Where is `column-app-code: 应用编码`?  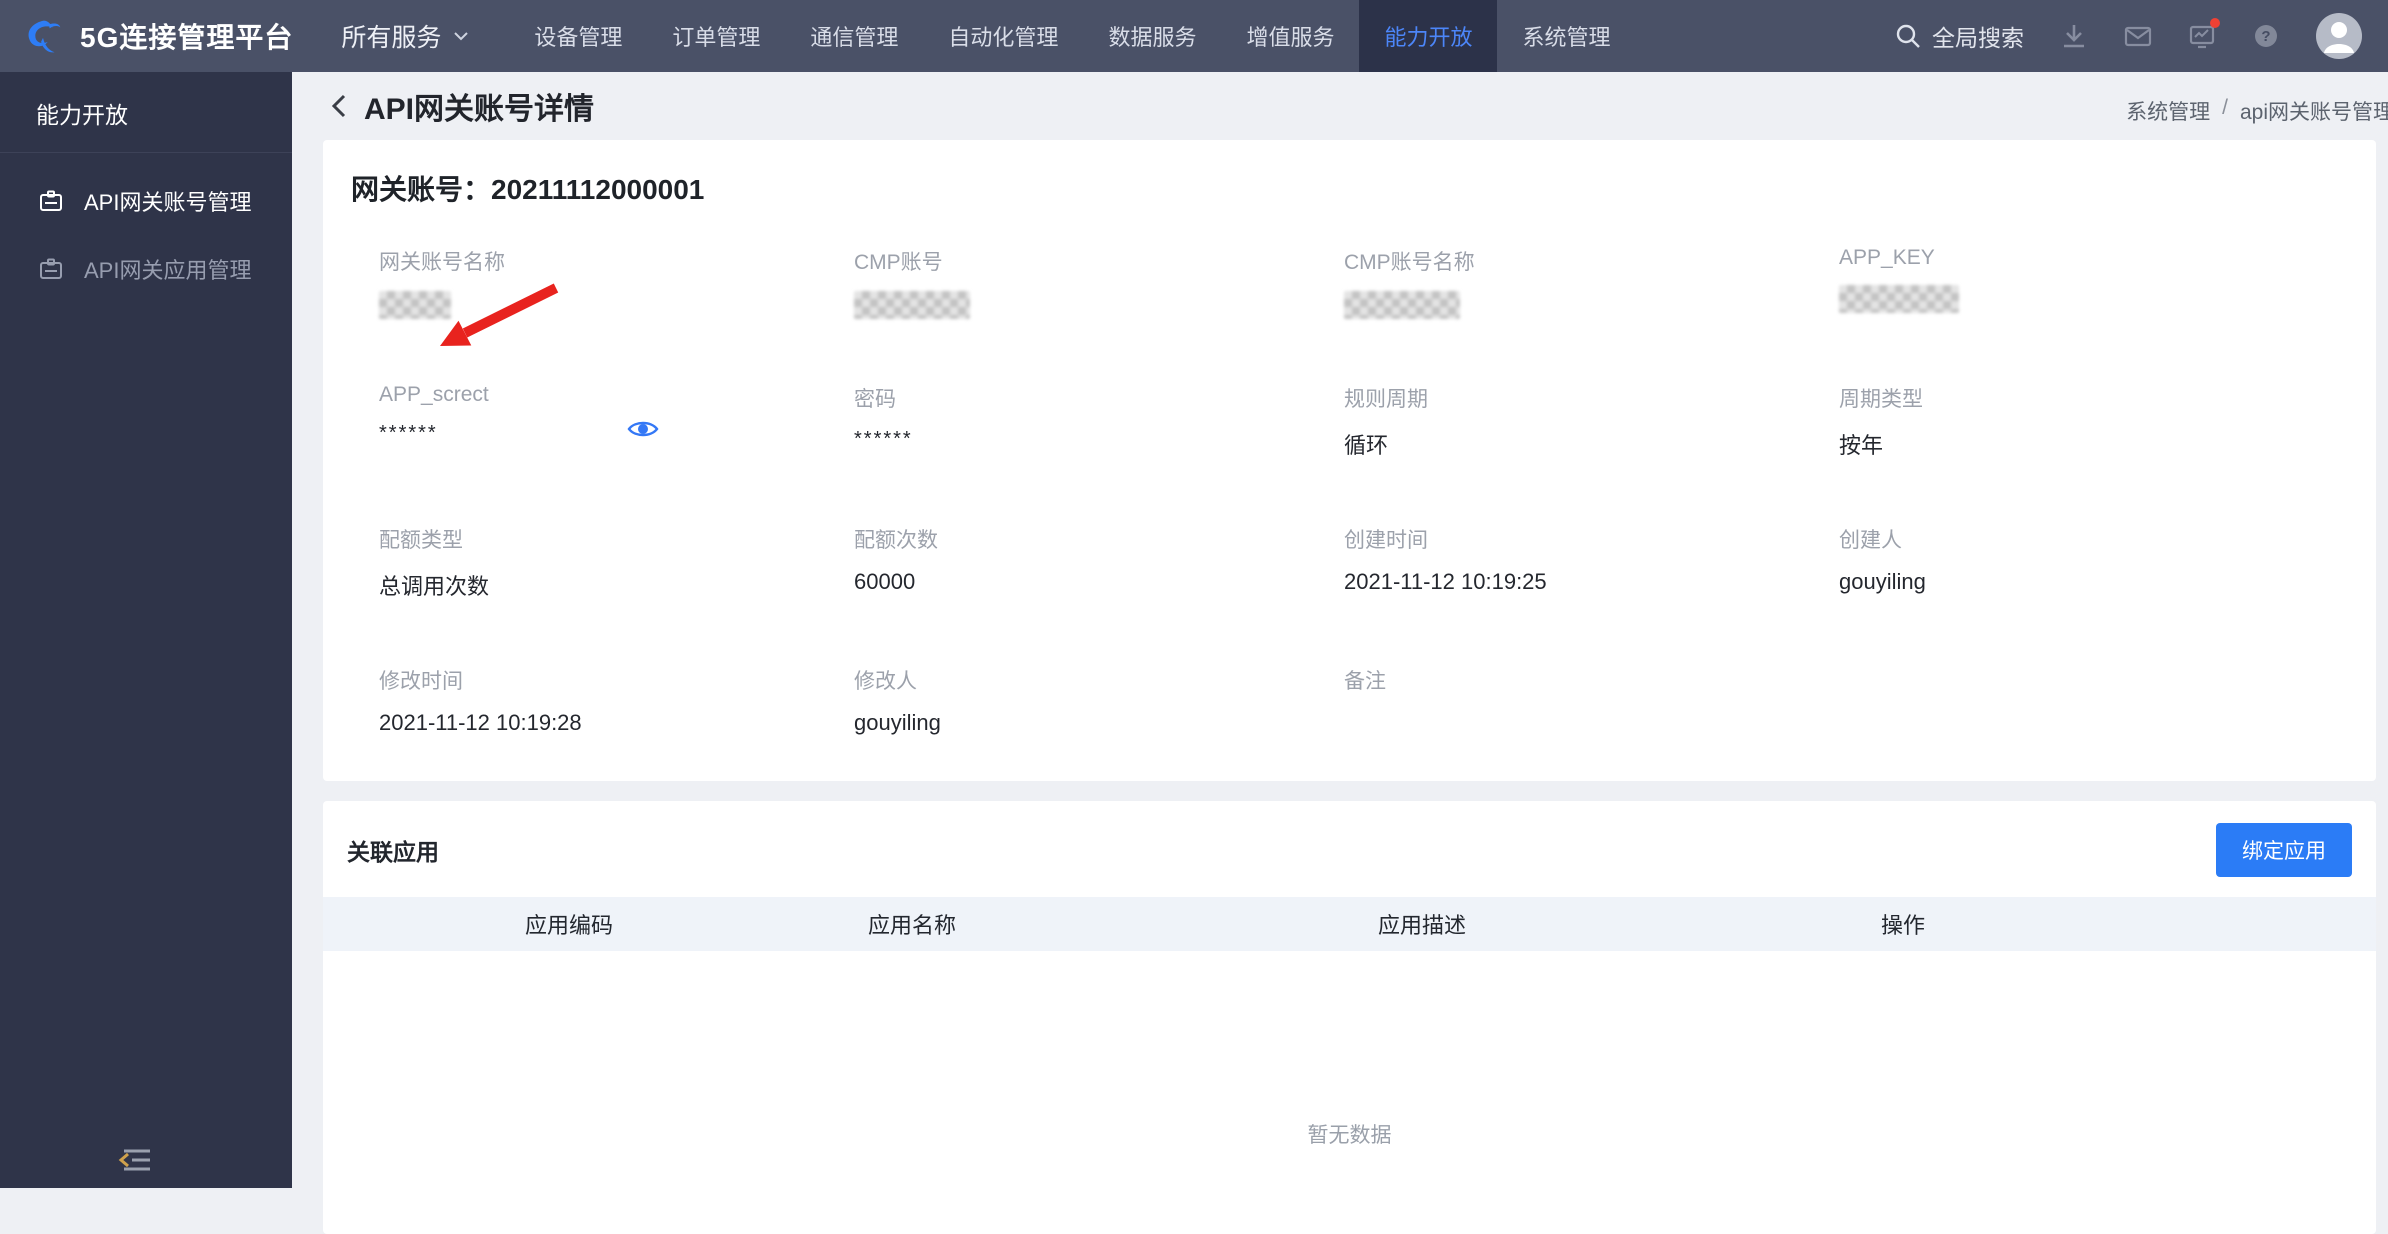 column-app-code: 应用编码 is located at coordinates (595, 924).